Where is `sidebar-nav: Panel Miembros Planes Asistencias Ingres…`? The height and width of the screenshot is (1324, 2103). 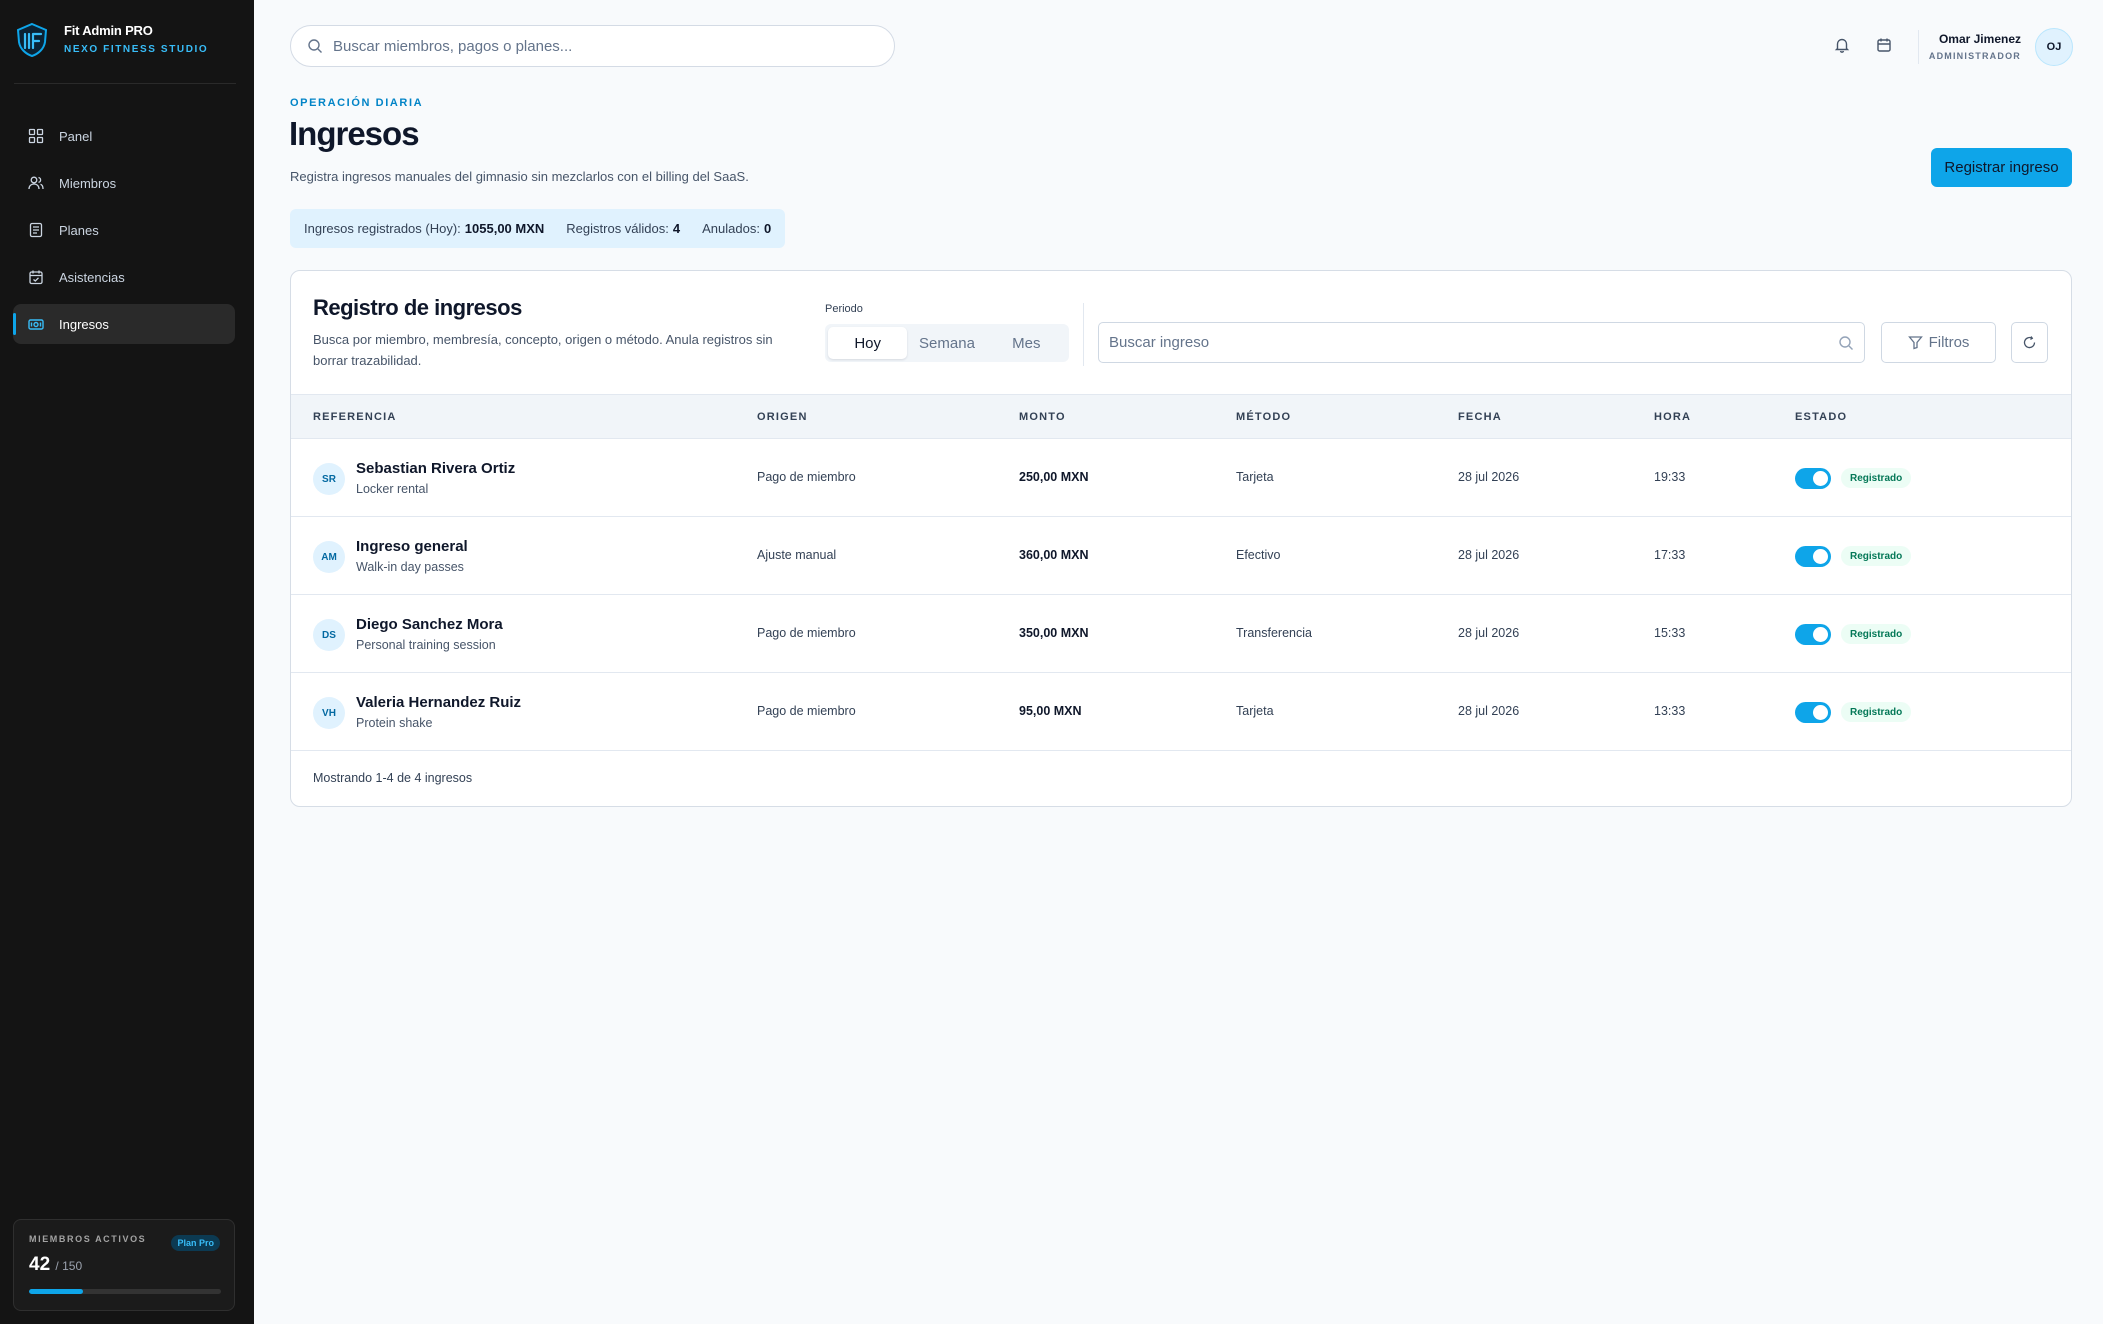
sidebar-nav: Panel Miembros Planes Asistencias Ingres… is located at coordinates (124, 233).